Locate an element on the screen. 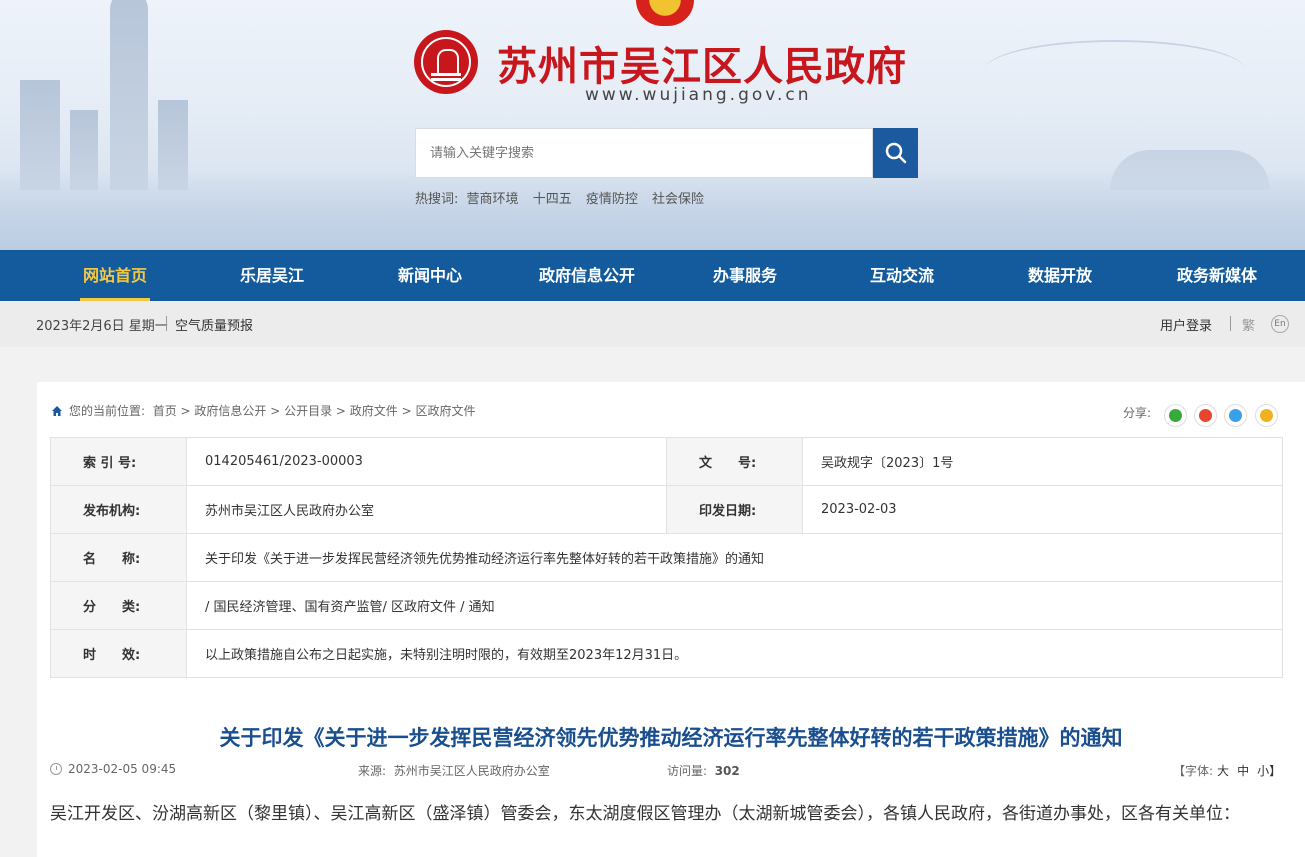  water-decoration is located at coordinates (652, 210).